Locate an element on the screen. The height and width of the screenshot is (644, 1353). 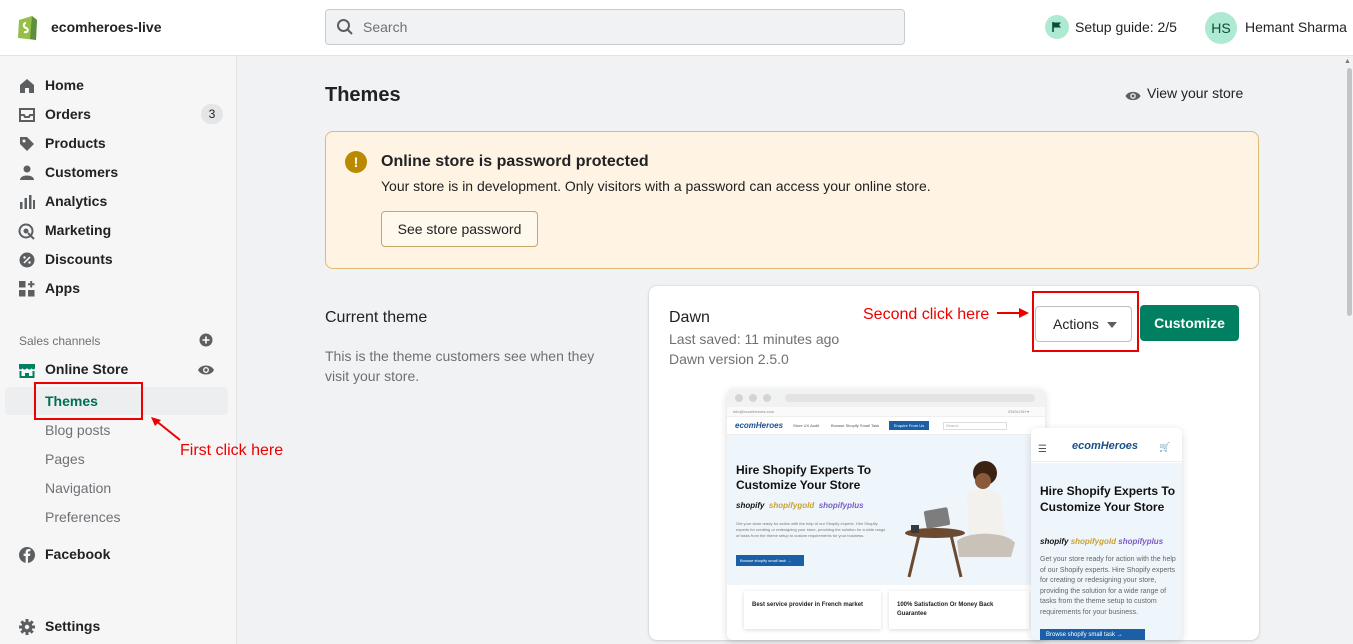
sidebar-subitem-pages: Pages is located at coordinates (65, 459).